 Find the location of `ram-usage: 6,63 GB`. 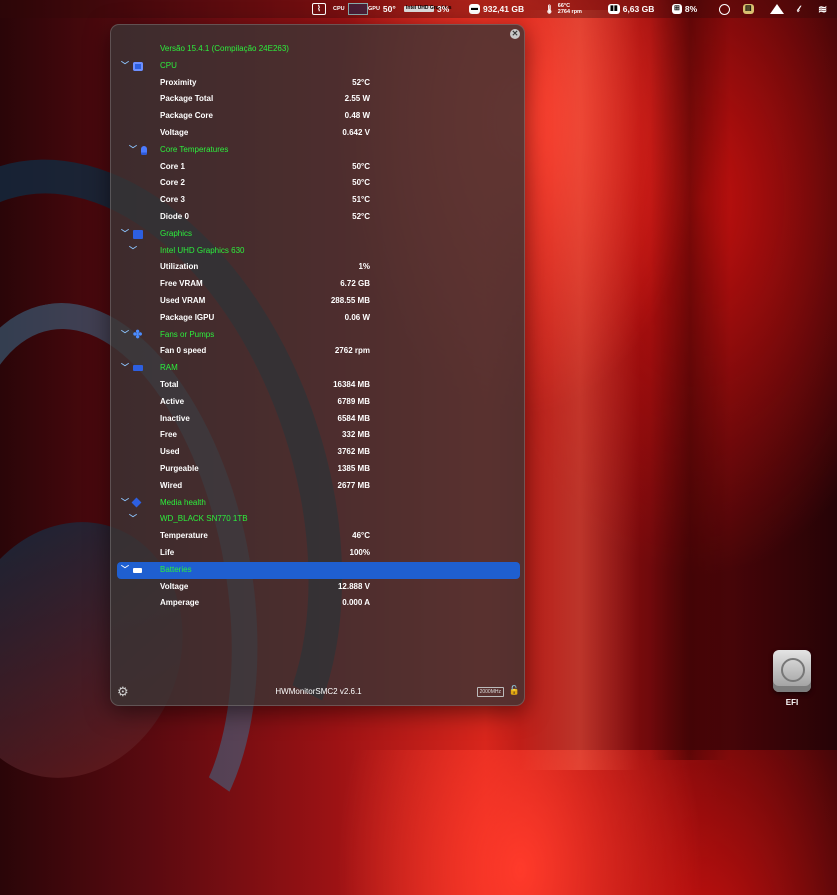

ram-usage: 6,63 GB is located at coordinates (638, 9).